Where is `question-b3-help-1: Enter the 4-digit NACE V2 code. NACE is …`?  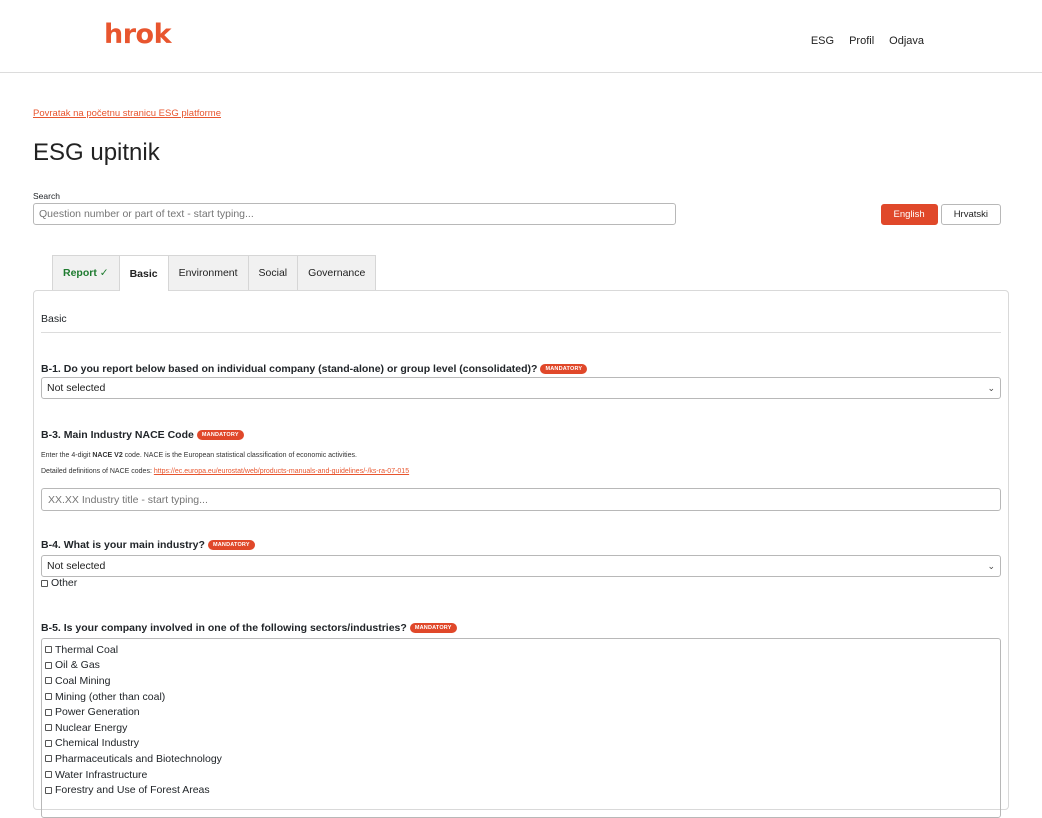
question-b3-help-1: Enter the 4-digit NACE V2 code. NACE is … is located at coordinates (199, 455).